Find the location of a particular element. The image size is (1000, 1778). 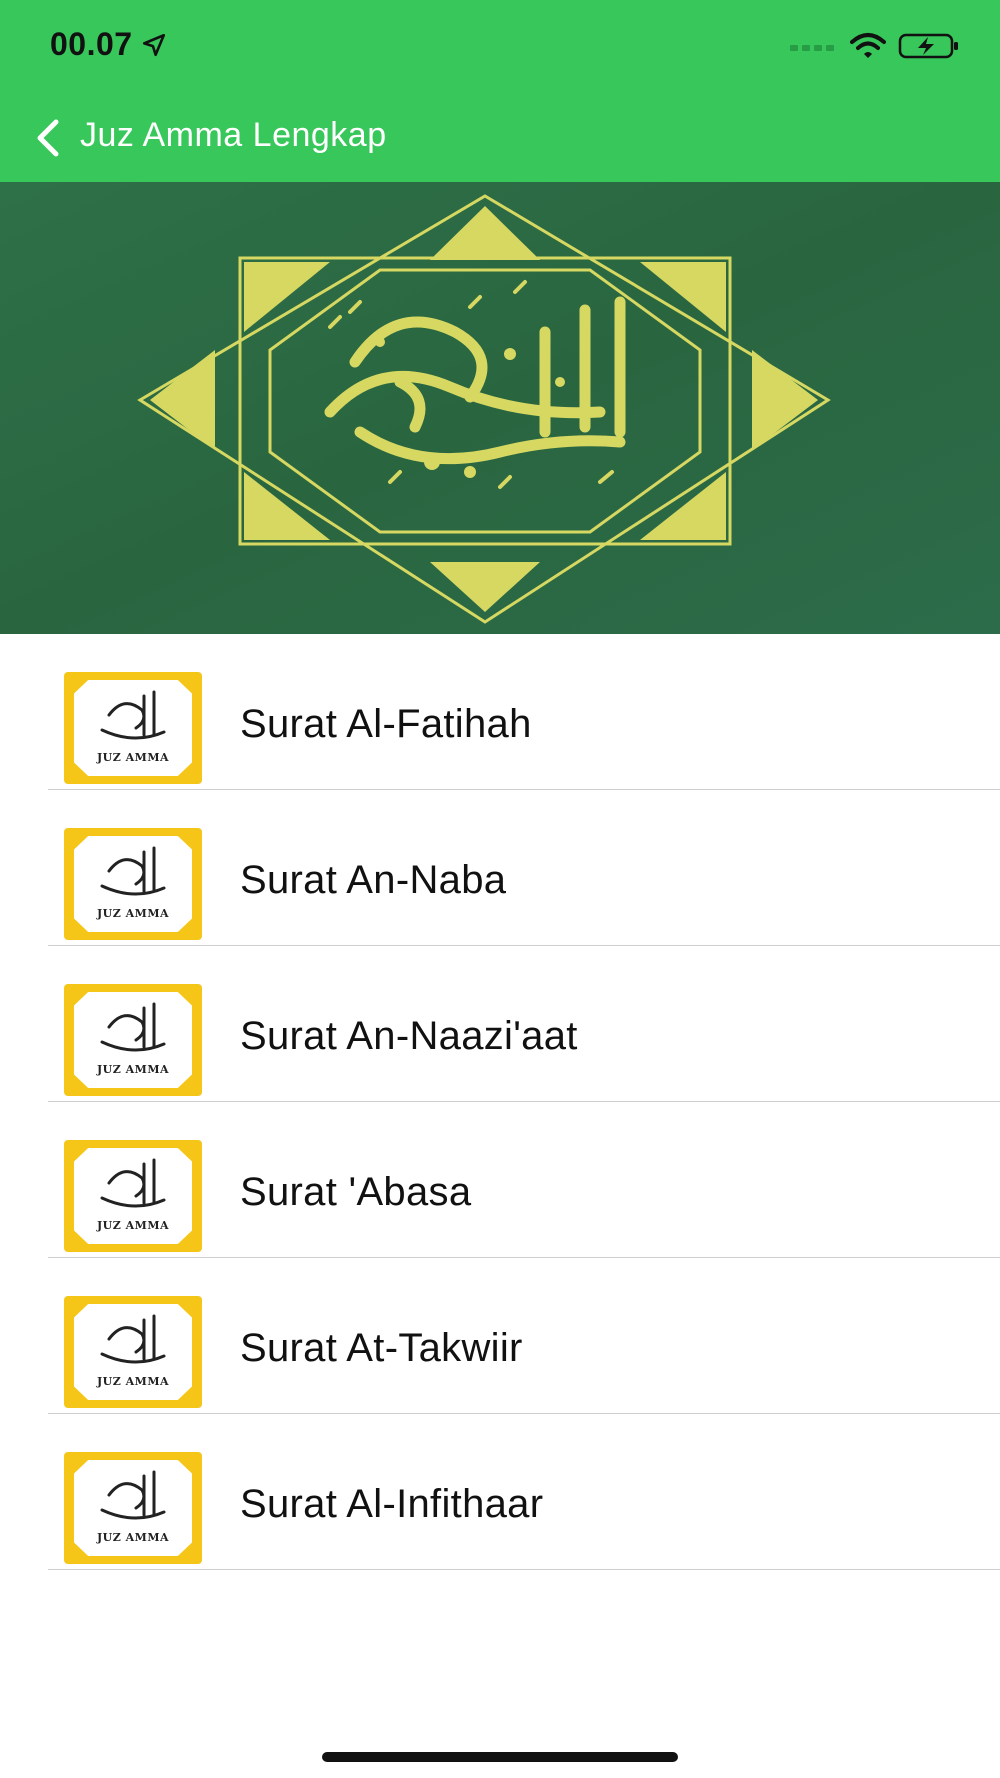

list-item: JUZ AMMA Surat An-Naba is located at coordinates (500, 868).